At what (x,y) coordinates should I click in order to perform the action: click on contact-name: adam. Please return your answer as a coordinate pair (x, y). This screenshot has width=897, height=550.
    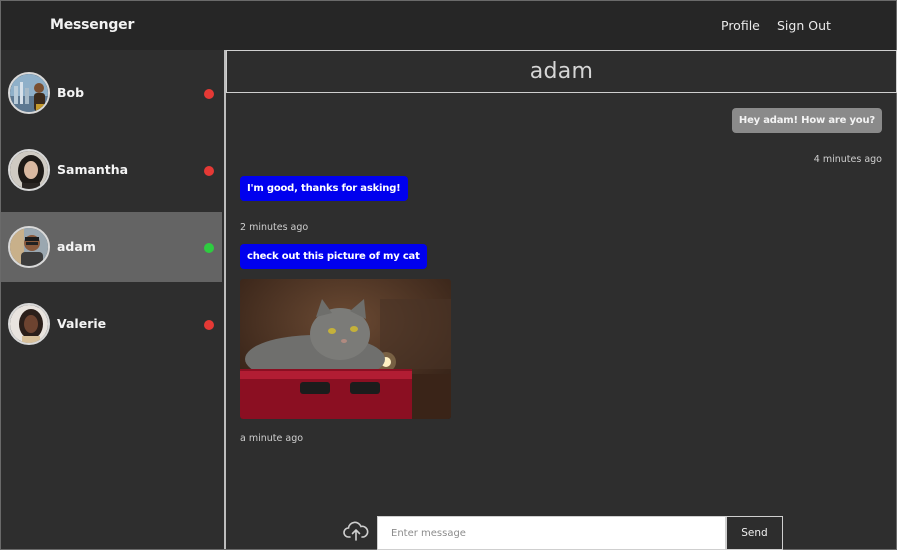
    Looking at the image, I should click on (76, 246).